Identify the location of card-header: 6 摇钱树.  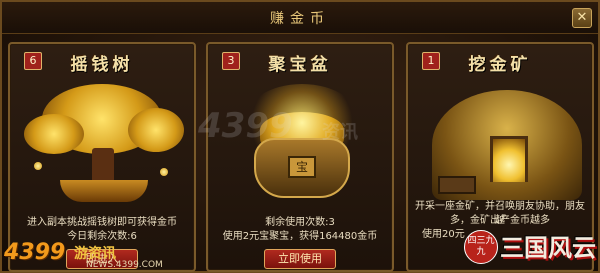
(102, 61).